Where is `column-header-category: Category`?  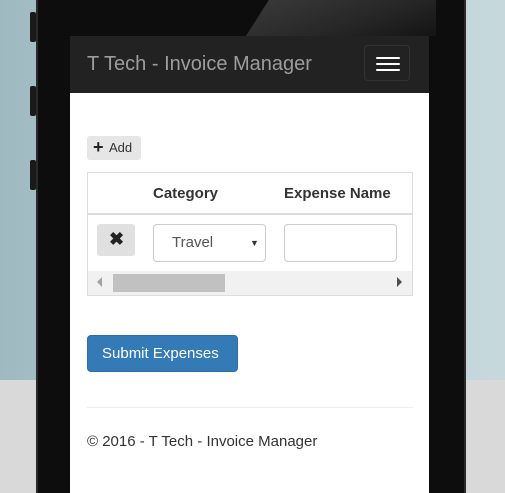 column-header-category: Category is located at coordinates (186, 193).